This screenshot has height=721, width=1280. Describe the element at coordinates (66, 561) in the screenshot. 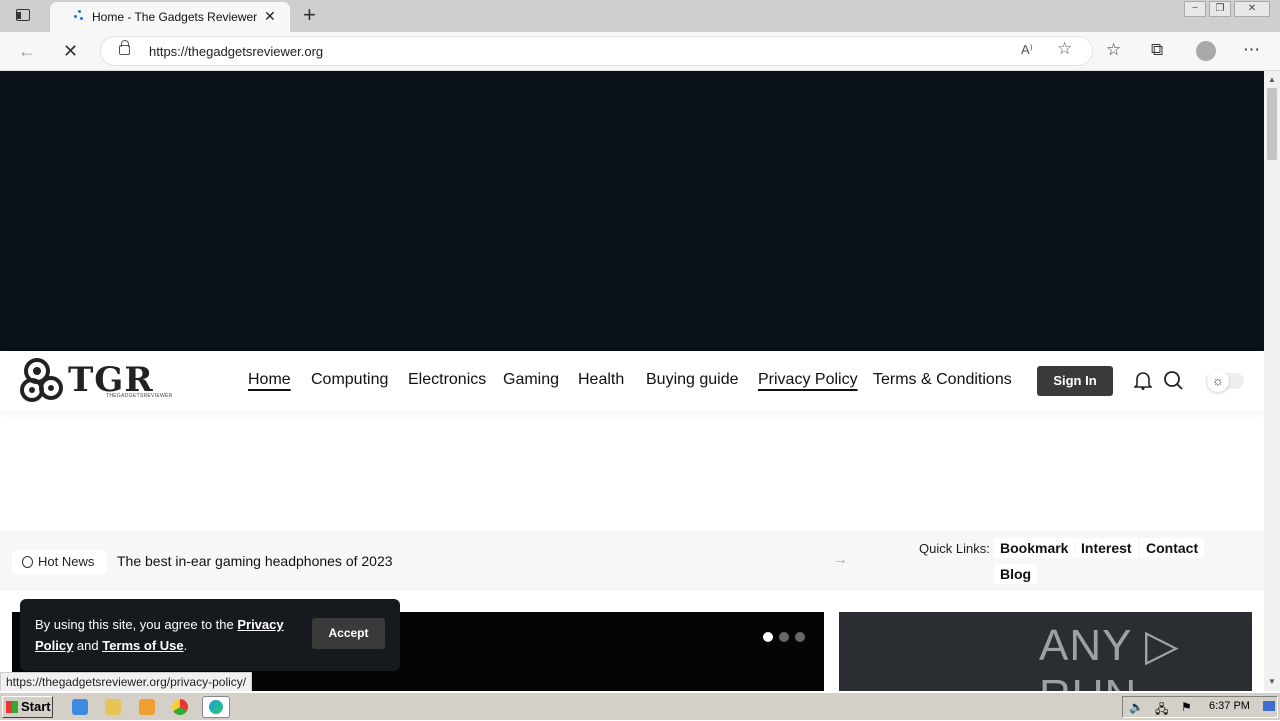

I see `hot-news-label: Hot News` at that location.